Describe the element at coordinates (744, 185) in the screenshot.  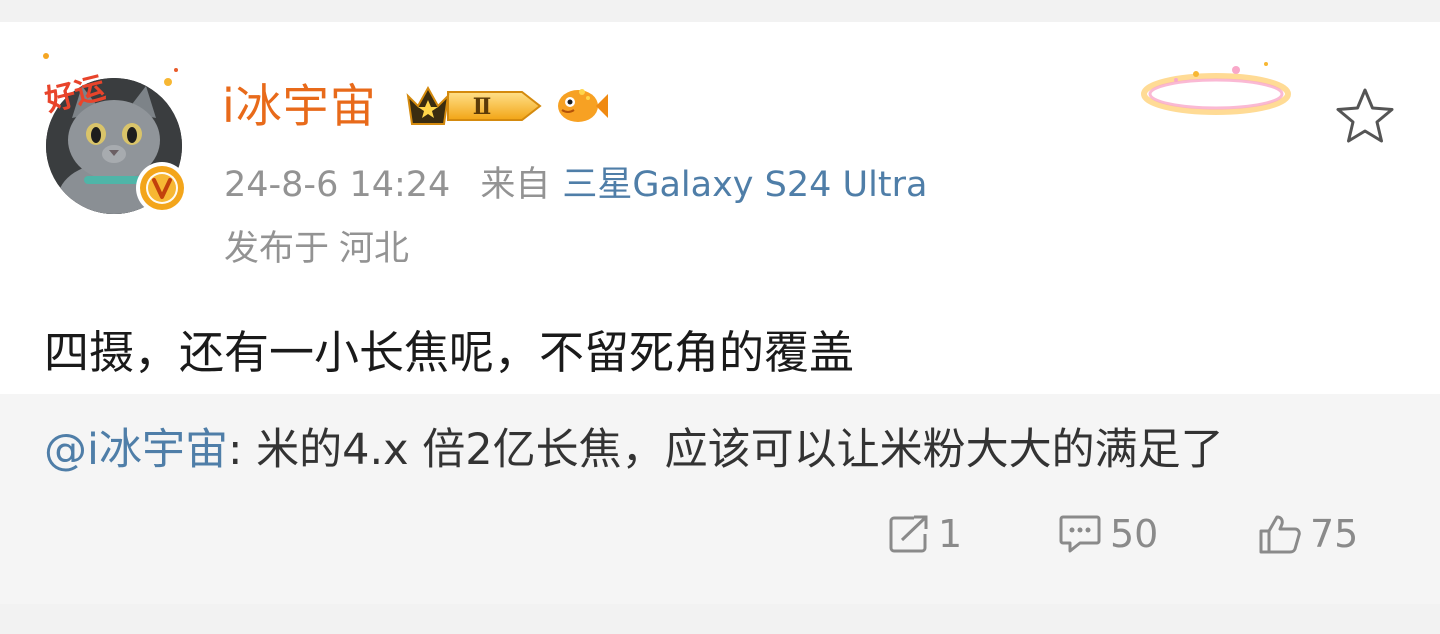
I see `device-link: 三星Galaxy S24 Ultra` at that location.